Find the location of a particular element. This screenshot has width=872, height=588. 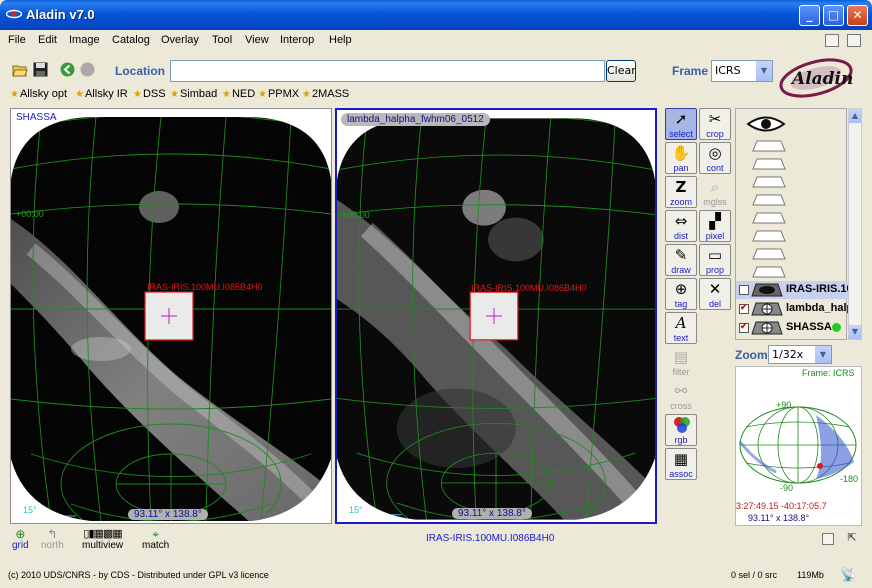

bookmark-dss: ★DSS is located at coordinates (149, 94).